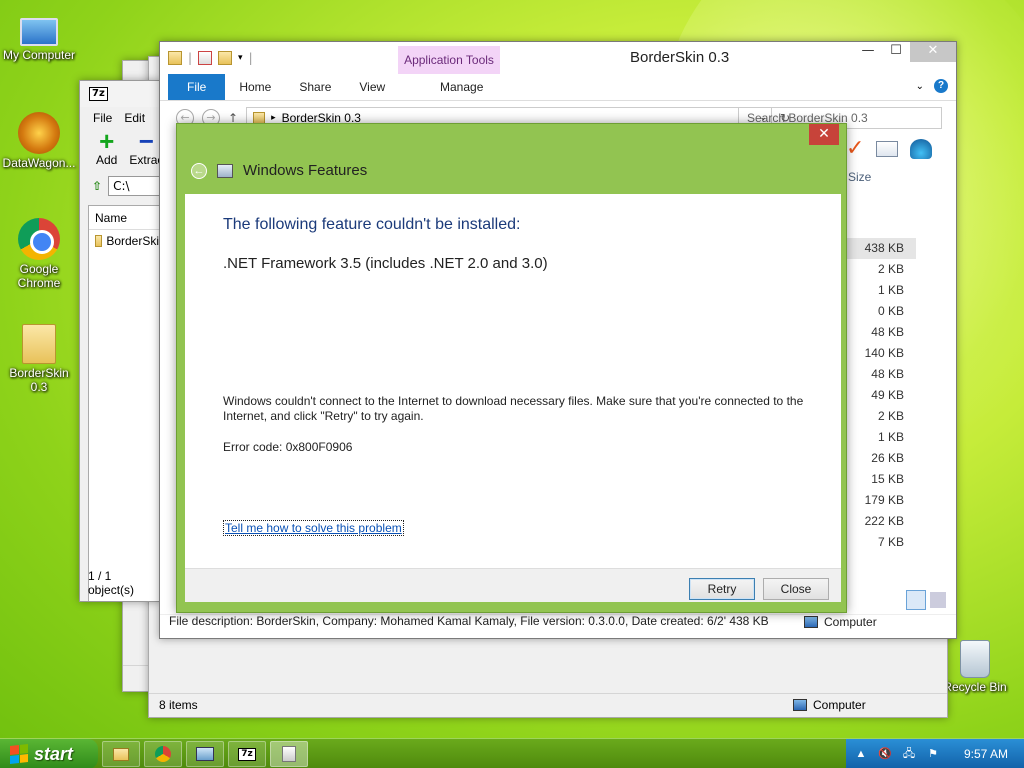 The width and height of the screenshot is (1024, 768). Describe the element at coordinates (855, 148) in the screenshot. I see `checkmark-icon: ✓` at that location.